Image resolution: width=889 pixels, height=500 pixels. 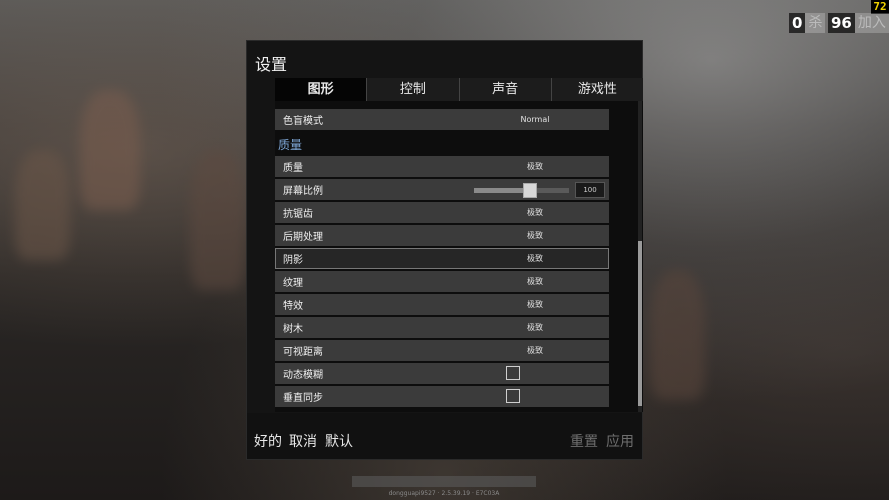 What do you see at coordinates (442, 396) in the screenshot?
I see `setting-row-vsync: 垂直同步` at bounding box center [442, 396].